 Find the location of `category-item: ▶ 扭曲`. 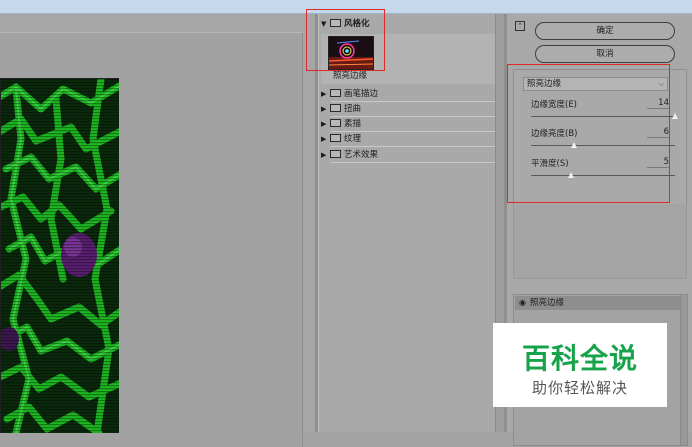

category-item: ▶ 扭曲 is located at coordinates (408, 109).